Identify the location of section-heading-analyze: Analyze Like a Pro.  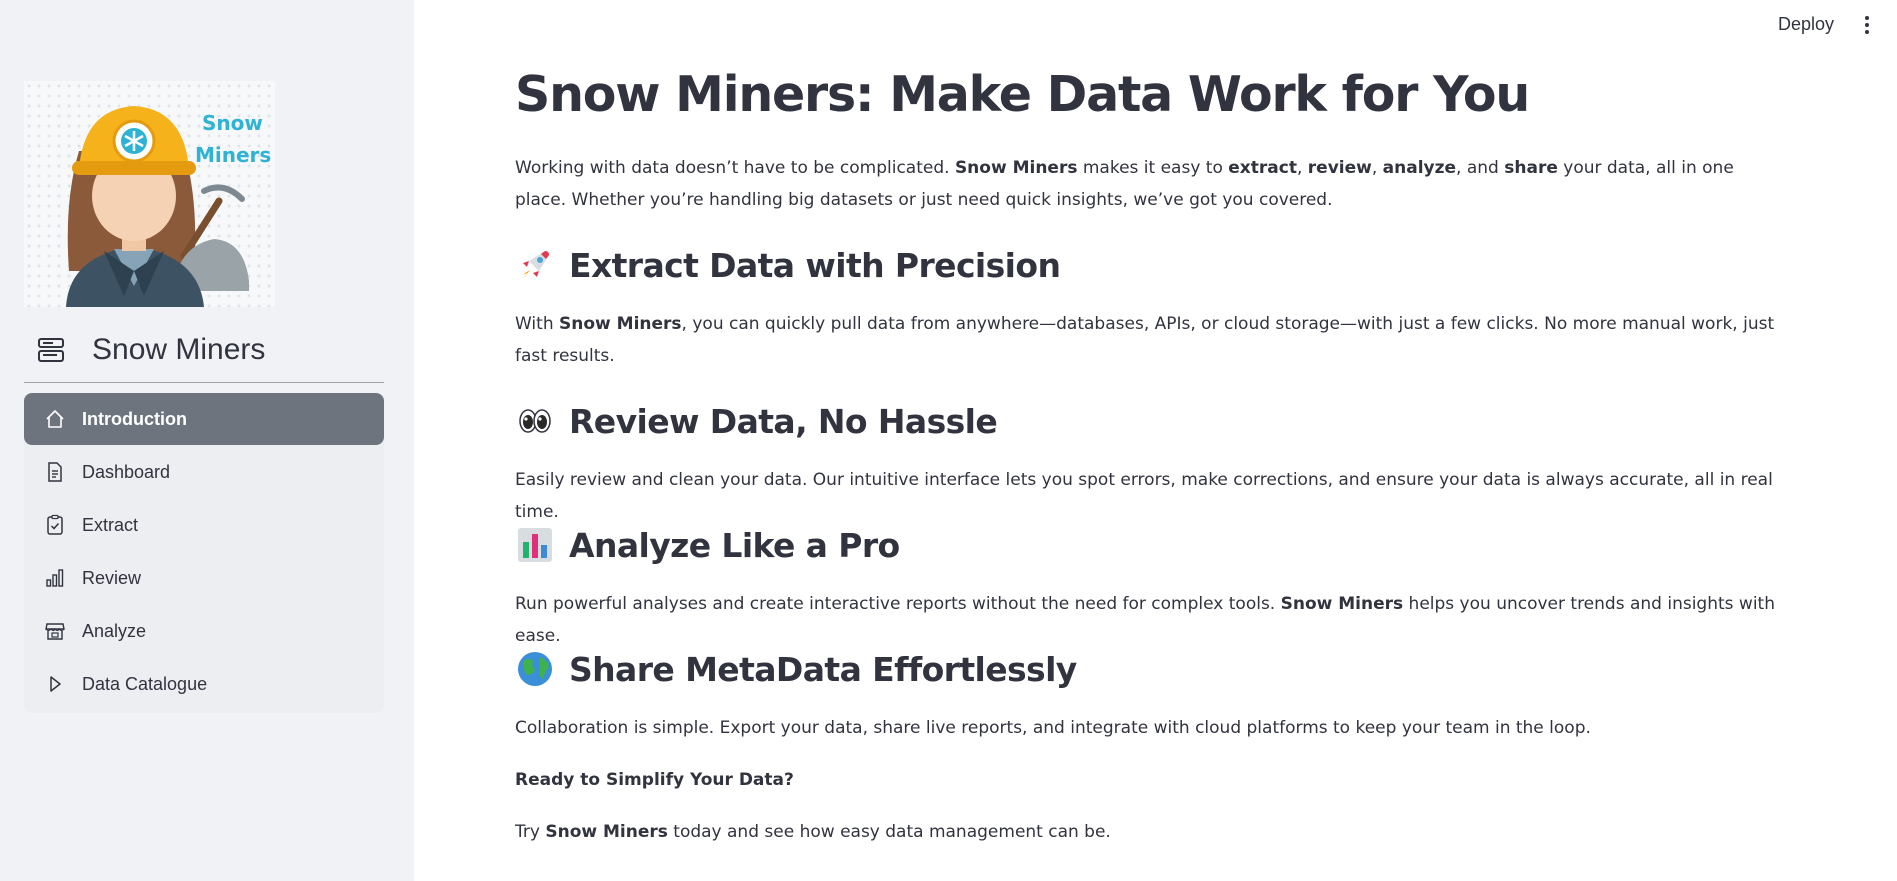
(707, 545).